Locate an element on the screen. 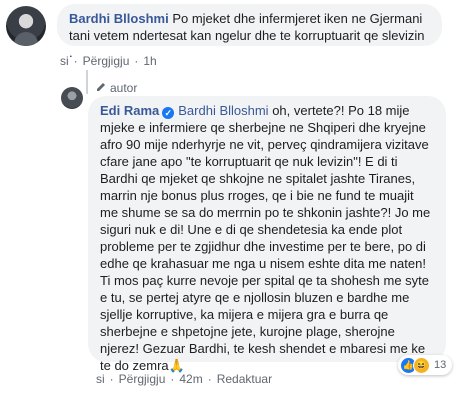 The image size is (472, 398). reply-actions: si · Përgjigju · 42m · Redaktuar is located at coordinates (184, 379).